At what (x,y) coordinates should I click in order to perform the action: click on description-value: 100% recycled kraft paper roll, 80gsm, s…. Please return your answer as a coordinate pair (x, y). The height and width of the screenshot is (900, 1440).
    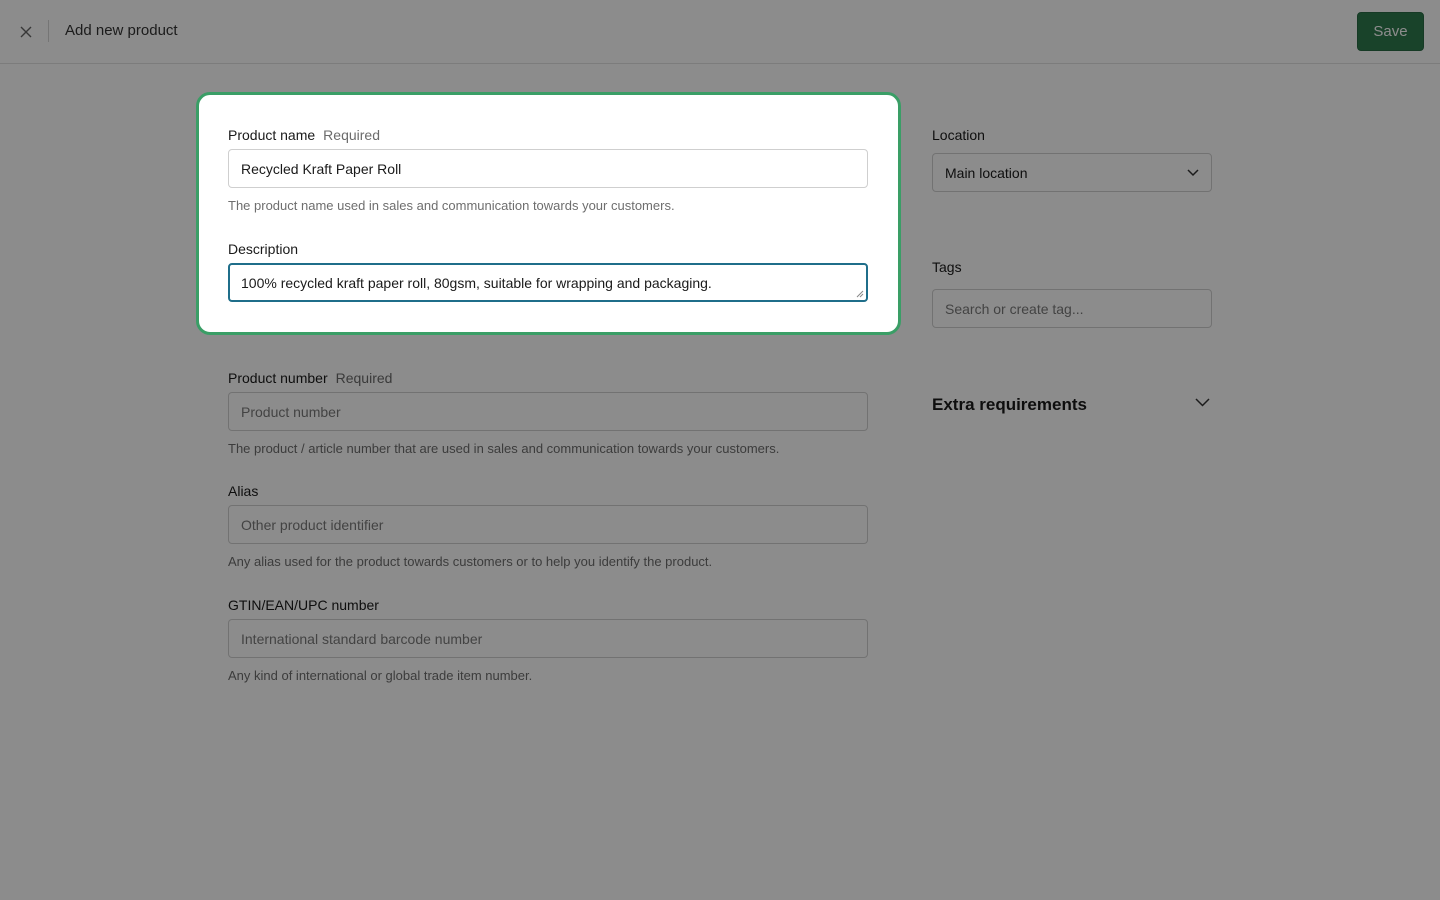
    Looking at the image, I should click on (476, 282).